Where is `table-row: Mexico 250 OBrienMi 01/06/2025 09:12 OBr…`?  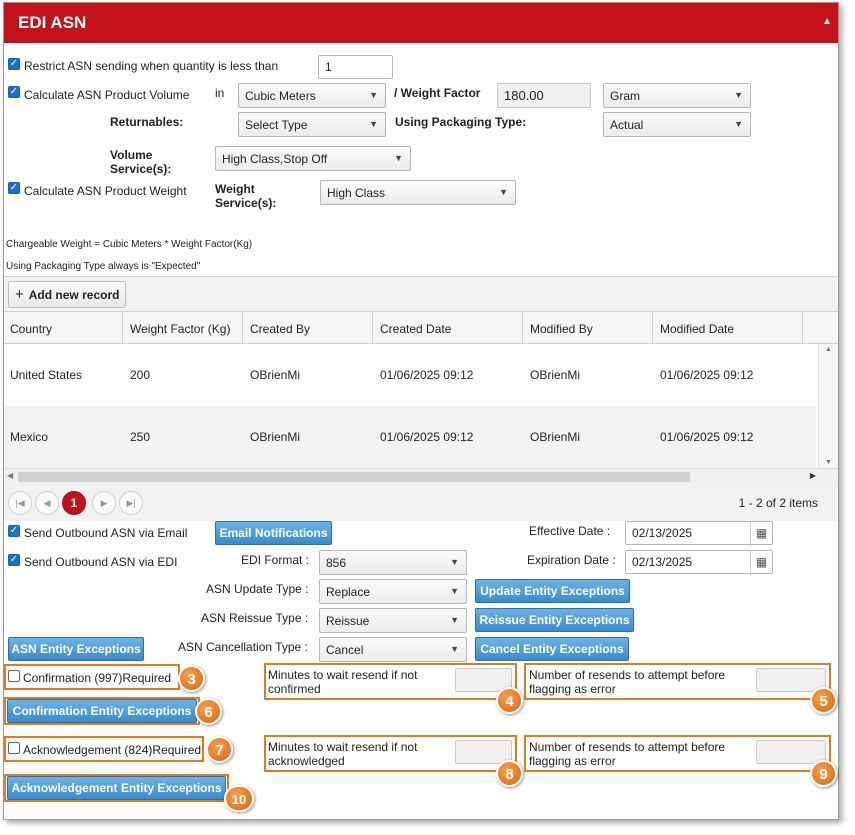 table-row: Mexico 250 OBrienMi 01/06/2025 09:12 OBr… is located at coordinates (410, 437).